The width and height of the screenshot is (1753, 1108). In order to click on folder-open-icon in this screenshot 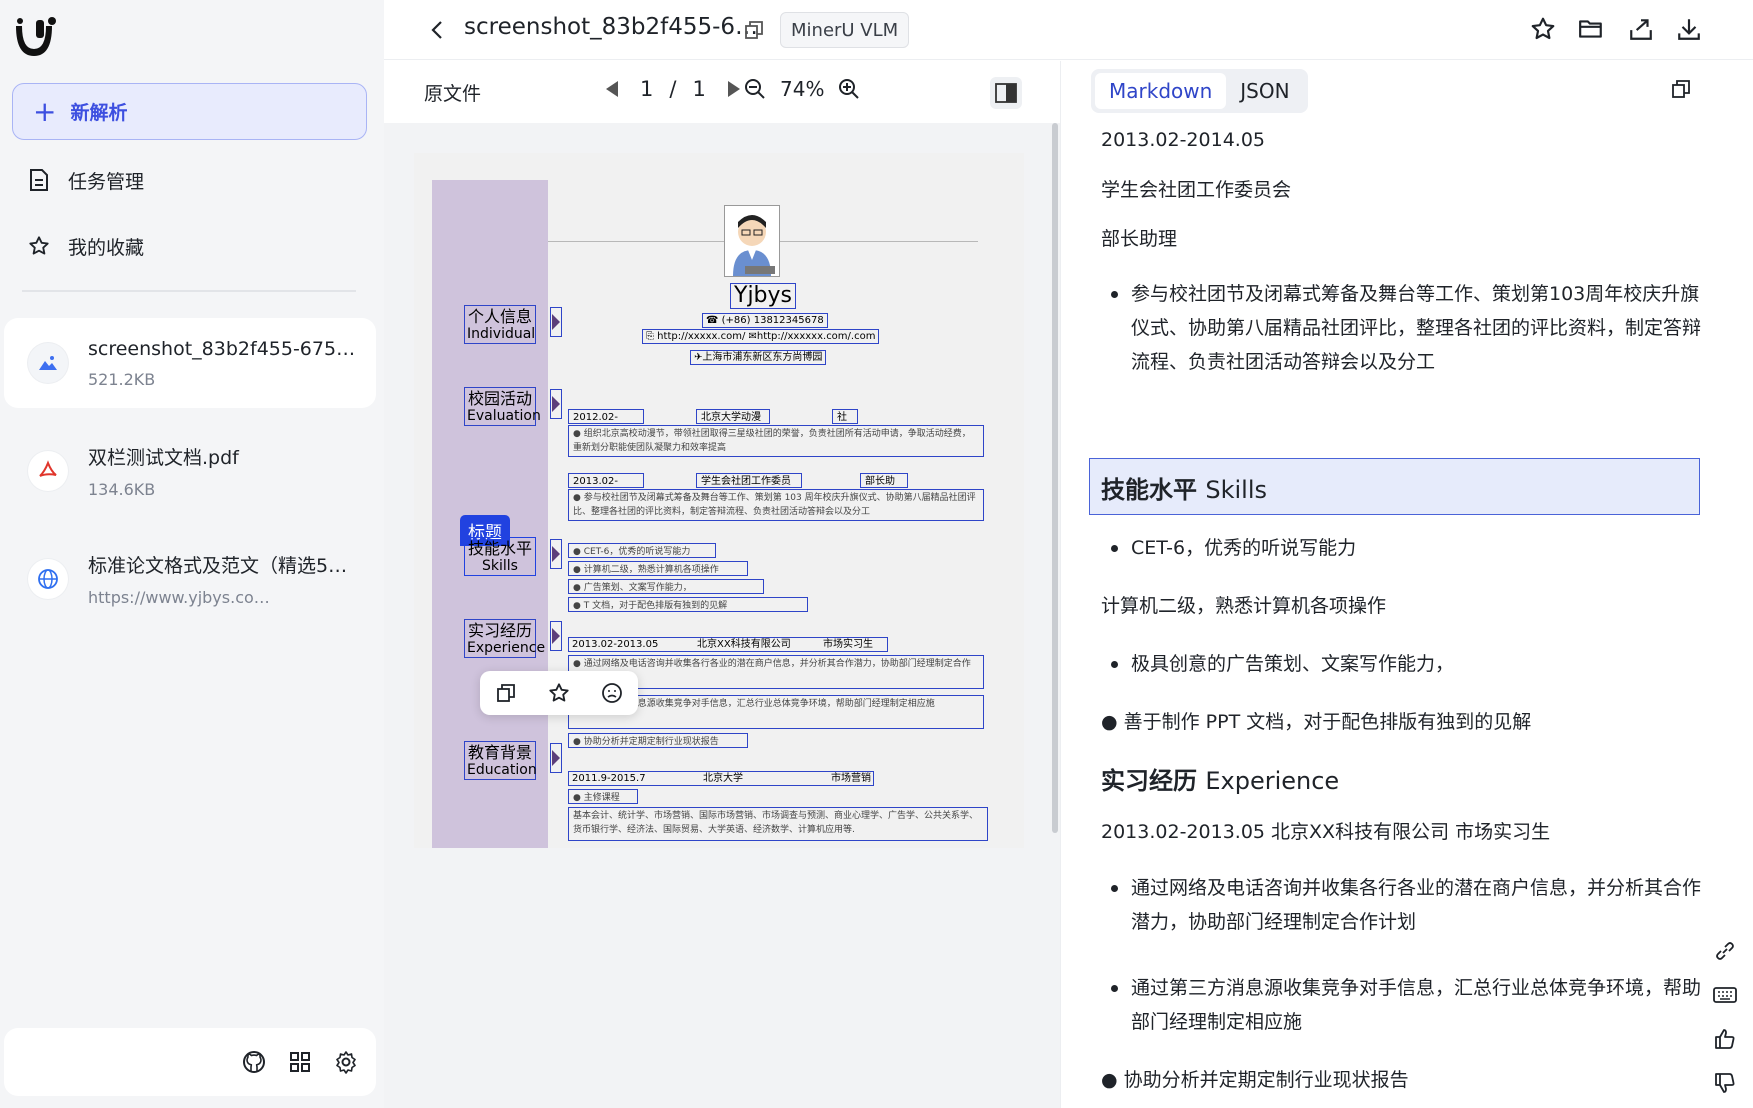, I will do `click(1592, 30)`.